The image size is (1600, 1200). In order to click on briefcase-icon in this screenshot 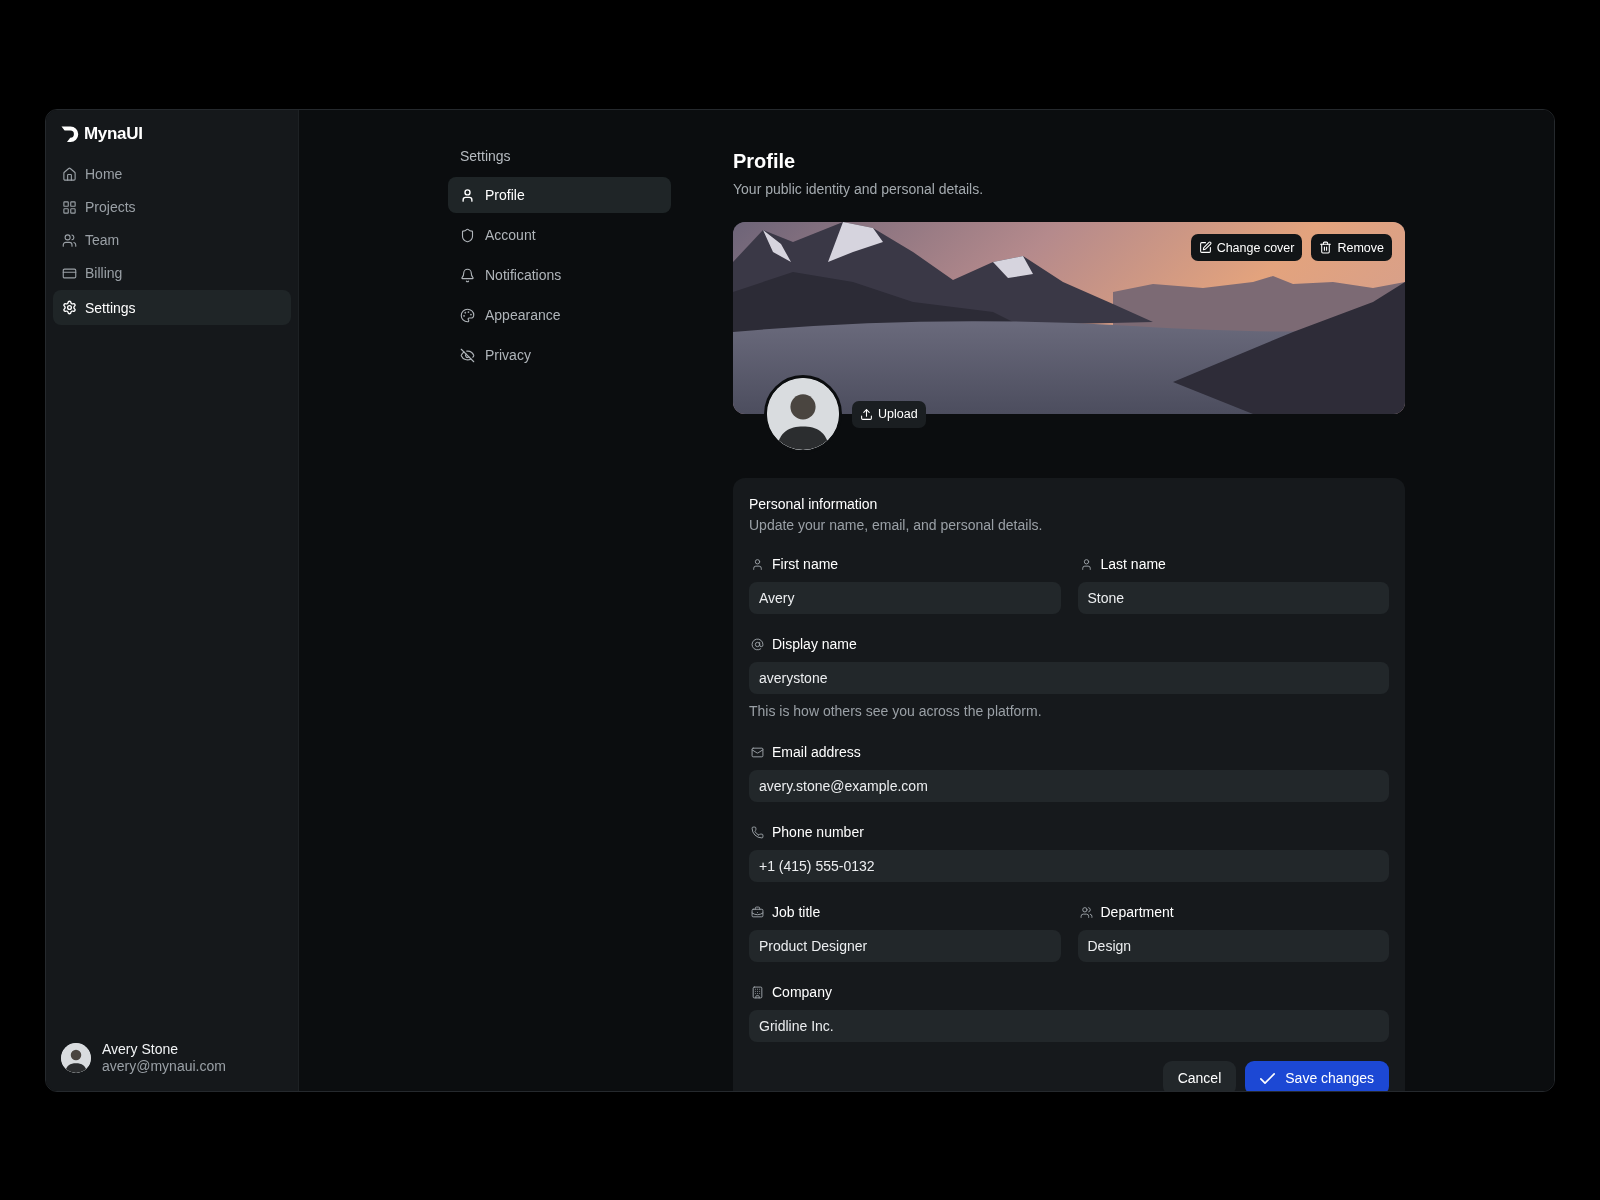, I will do `click(757, 912)`.